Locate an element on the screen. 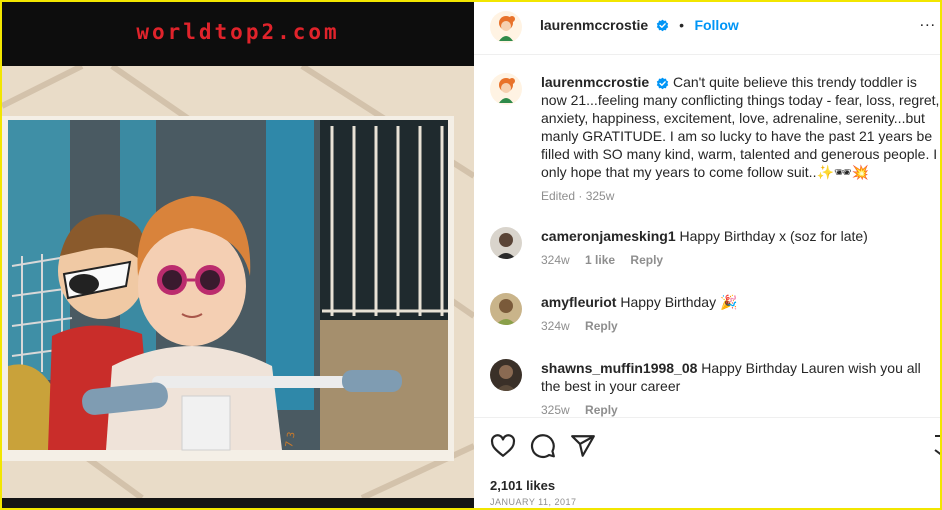 The image size is (942, 510). follow-button: Follow is located at coordinates (716, 25).